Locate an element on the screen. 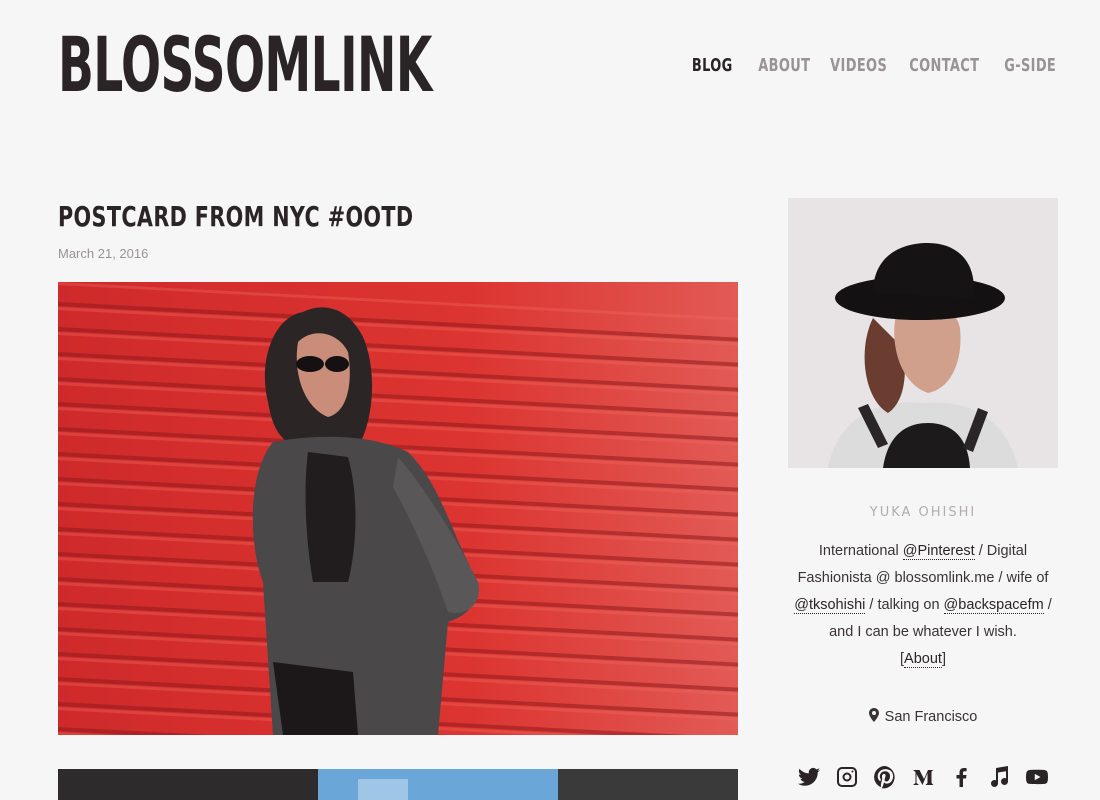 The image size is (1100, 800). nav-about: ABOUT is located at coordinates (784, 65).